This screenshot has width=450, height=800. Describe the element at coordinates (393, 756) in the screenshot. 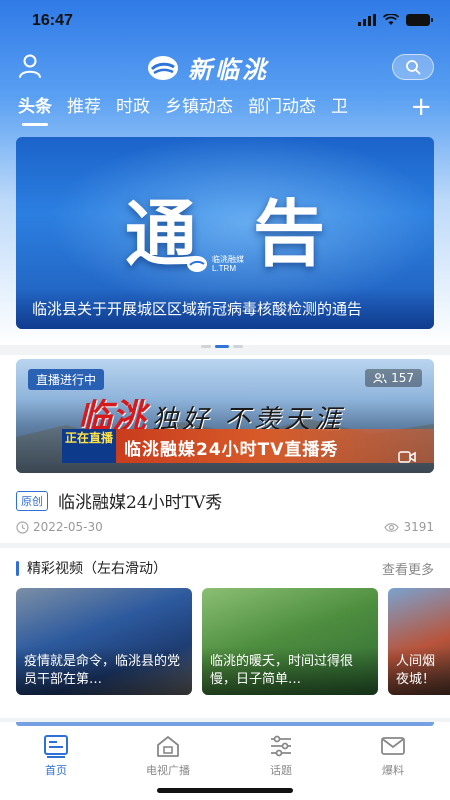

I see `tab-tips: 爆料` at that location.